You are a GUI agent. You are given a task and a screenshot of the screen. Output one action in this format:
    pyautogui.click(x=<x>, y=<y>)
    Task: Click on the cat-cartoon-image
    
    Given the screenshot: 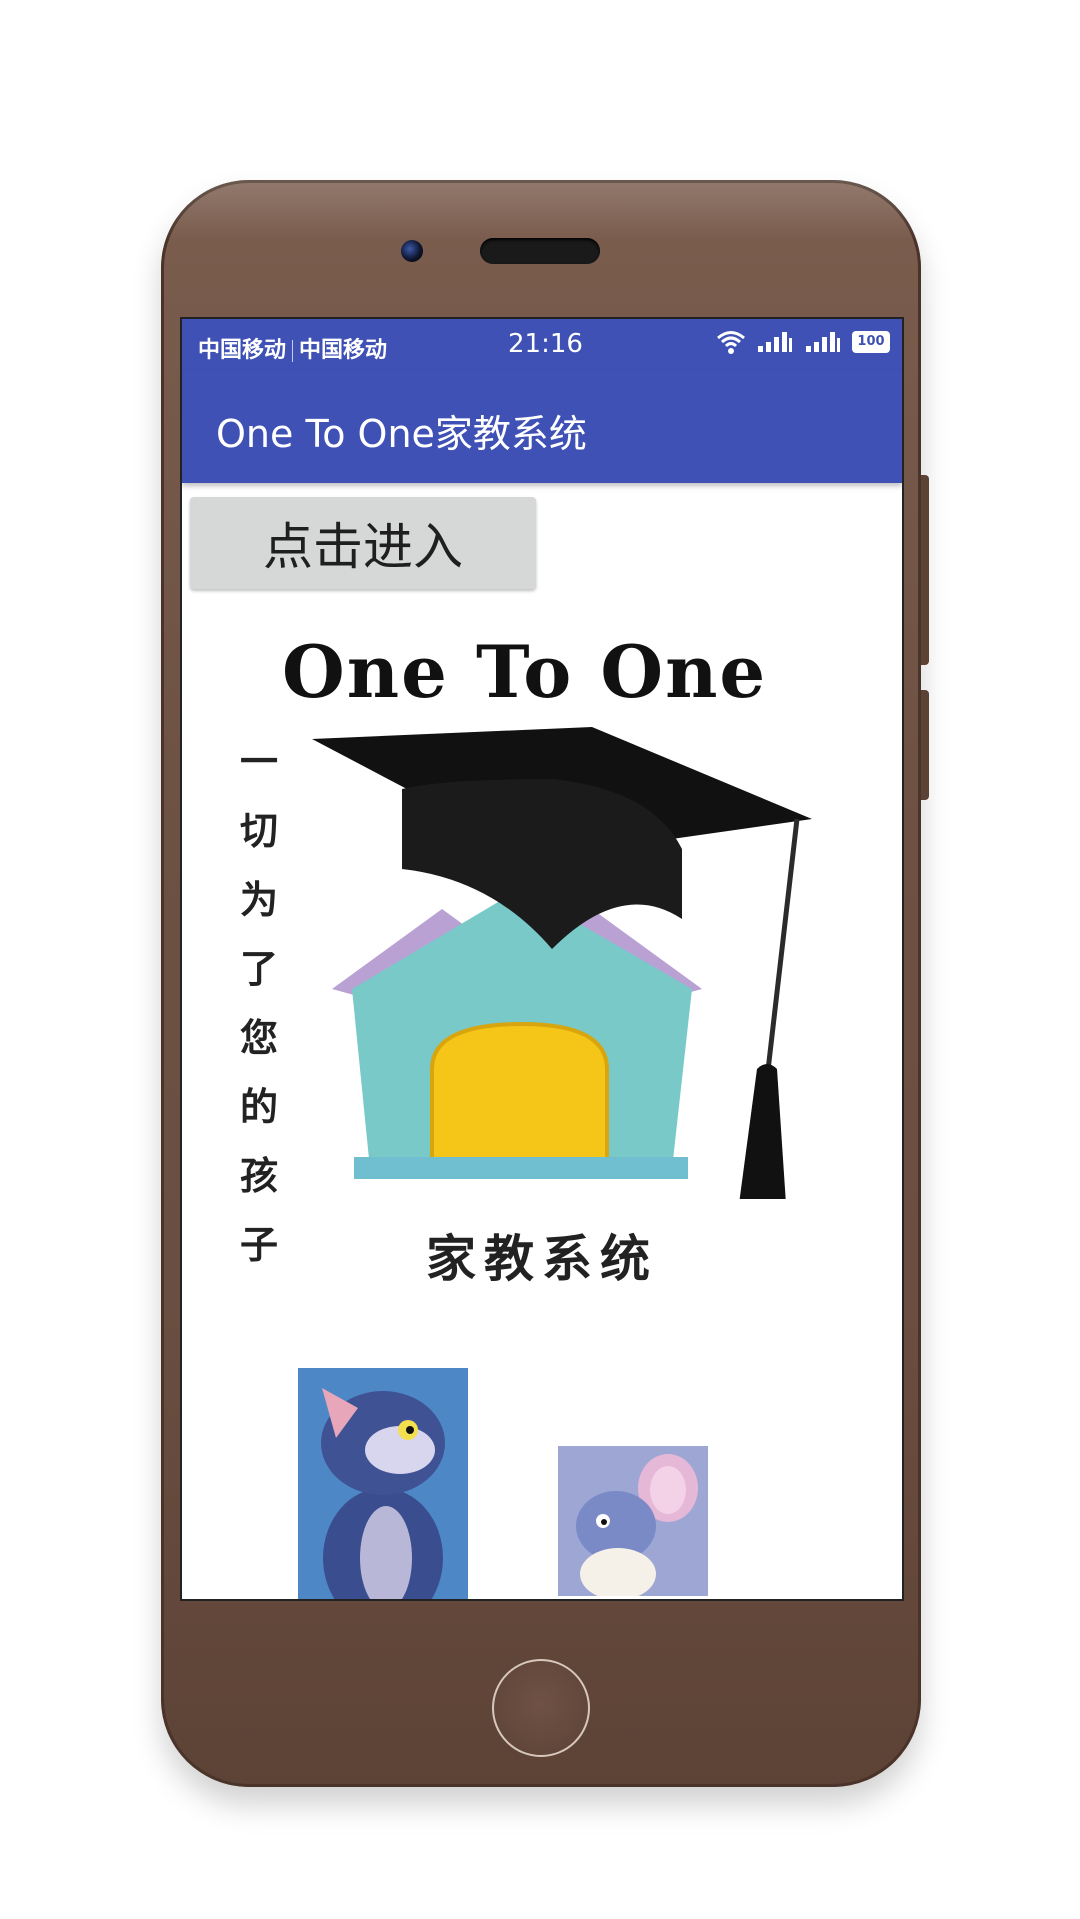 What is the action you would take?
    pyautogui.click(x=383, y=1483)
    